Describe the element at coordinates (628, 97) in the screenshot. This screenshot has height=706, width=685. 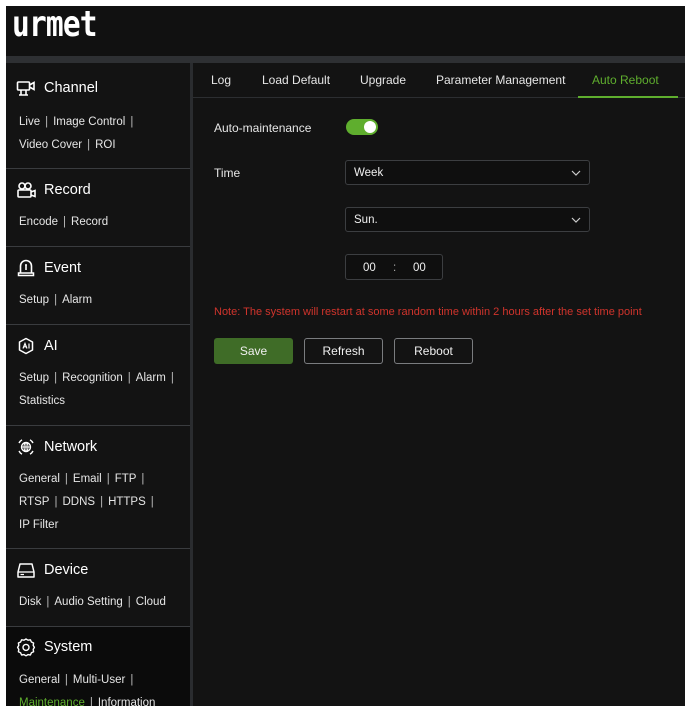
I see `active-tab-indicator` at that location.